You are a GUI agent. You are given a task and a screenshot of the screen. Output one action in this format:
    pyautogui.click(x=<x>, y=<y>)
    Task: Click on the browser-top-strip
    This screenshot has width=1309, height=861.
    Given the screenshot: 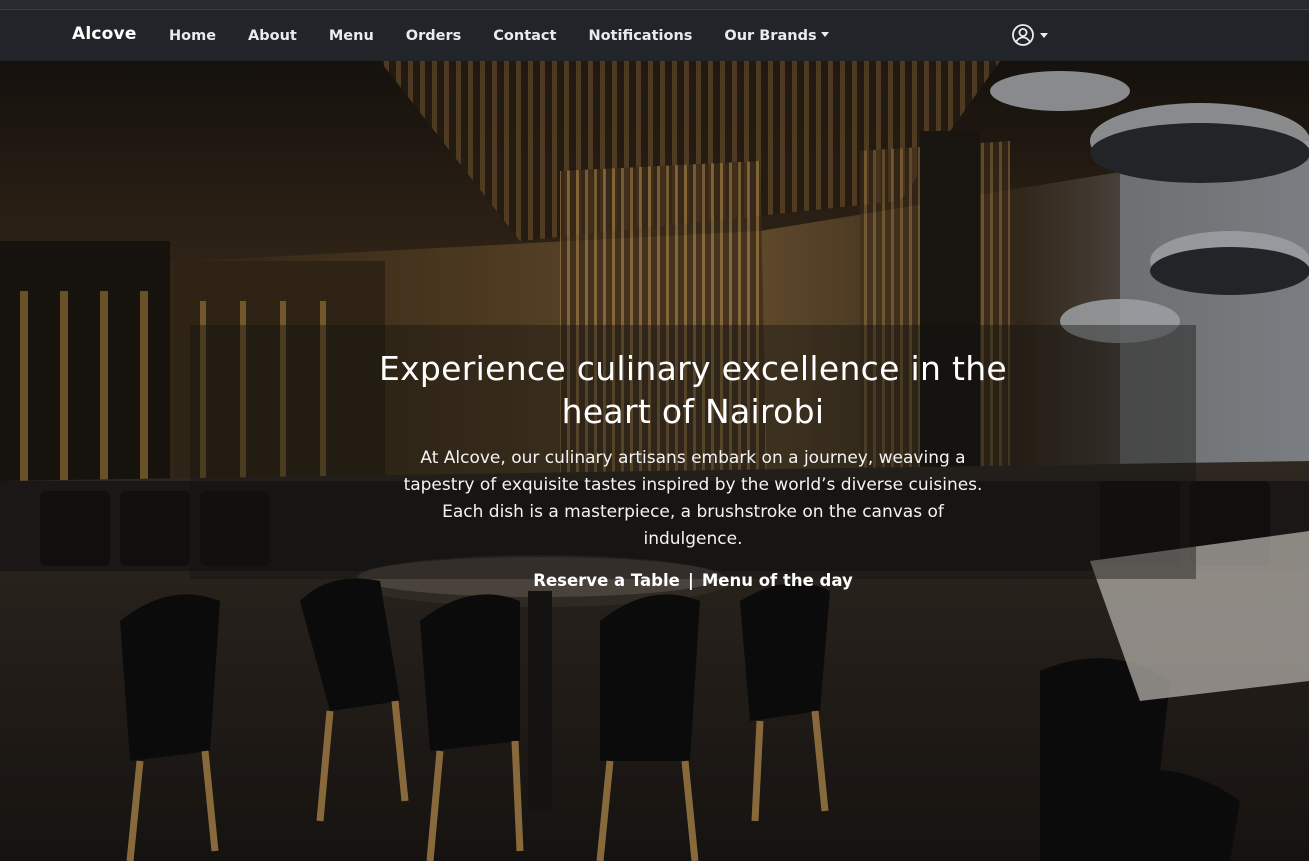 What is the action you would take?
    pyautogui.click(x=654, y=5)
    